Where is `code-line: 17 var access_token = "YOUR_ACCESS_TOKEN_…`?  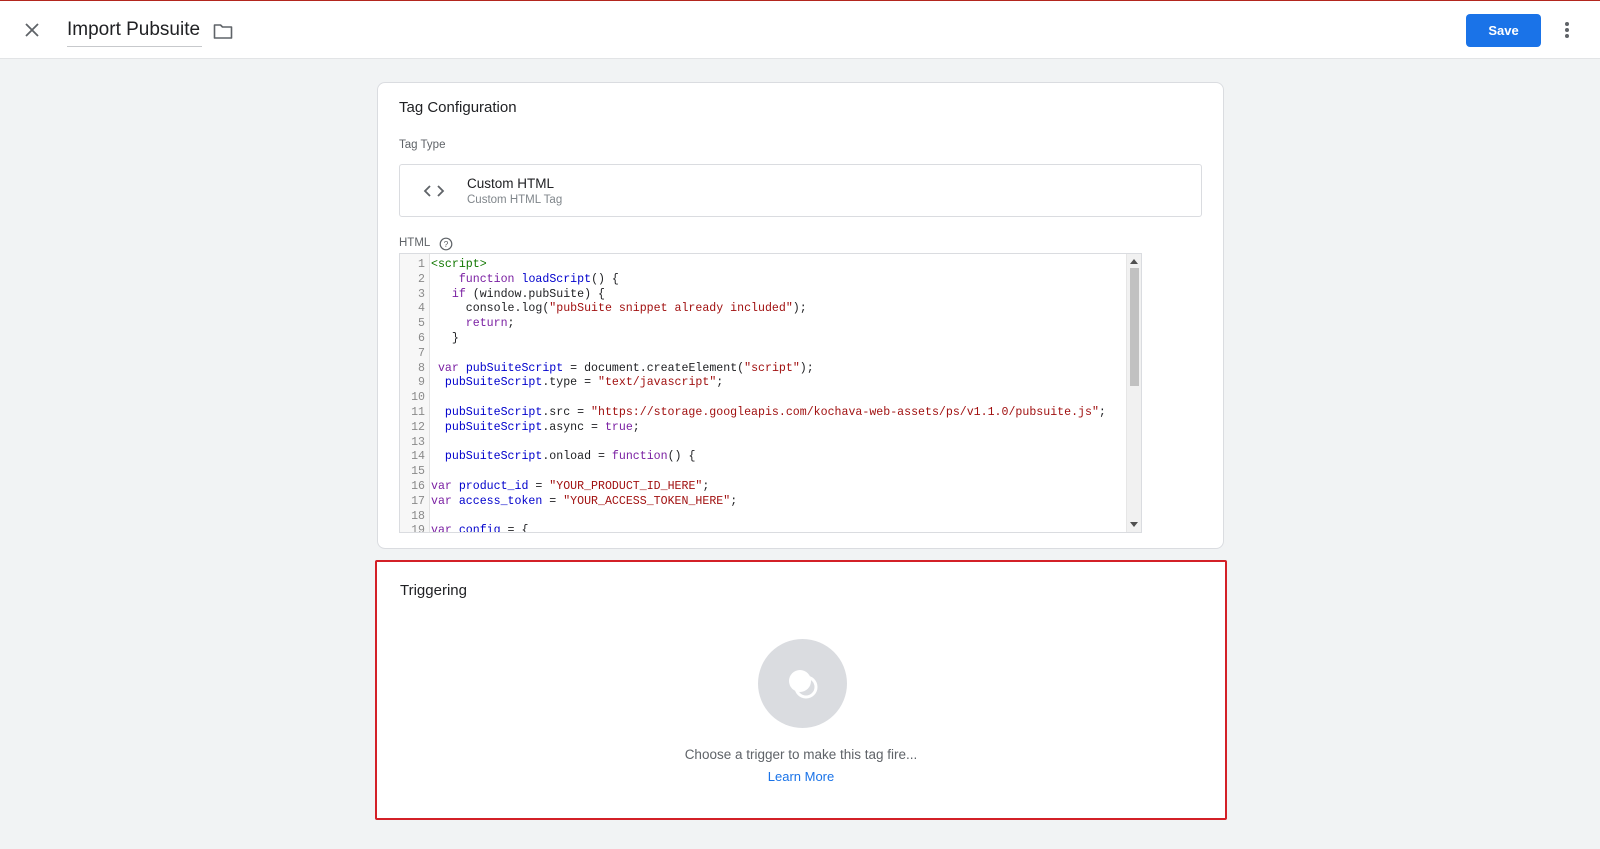
code-line: 17 var access_token = "YOUR_ACCESS_TOKEN_… is located at coordinates (762, 502).